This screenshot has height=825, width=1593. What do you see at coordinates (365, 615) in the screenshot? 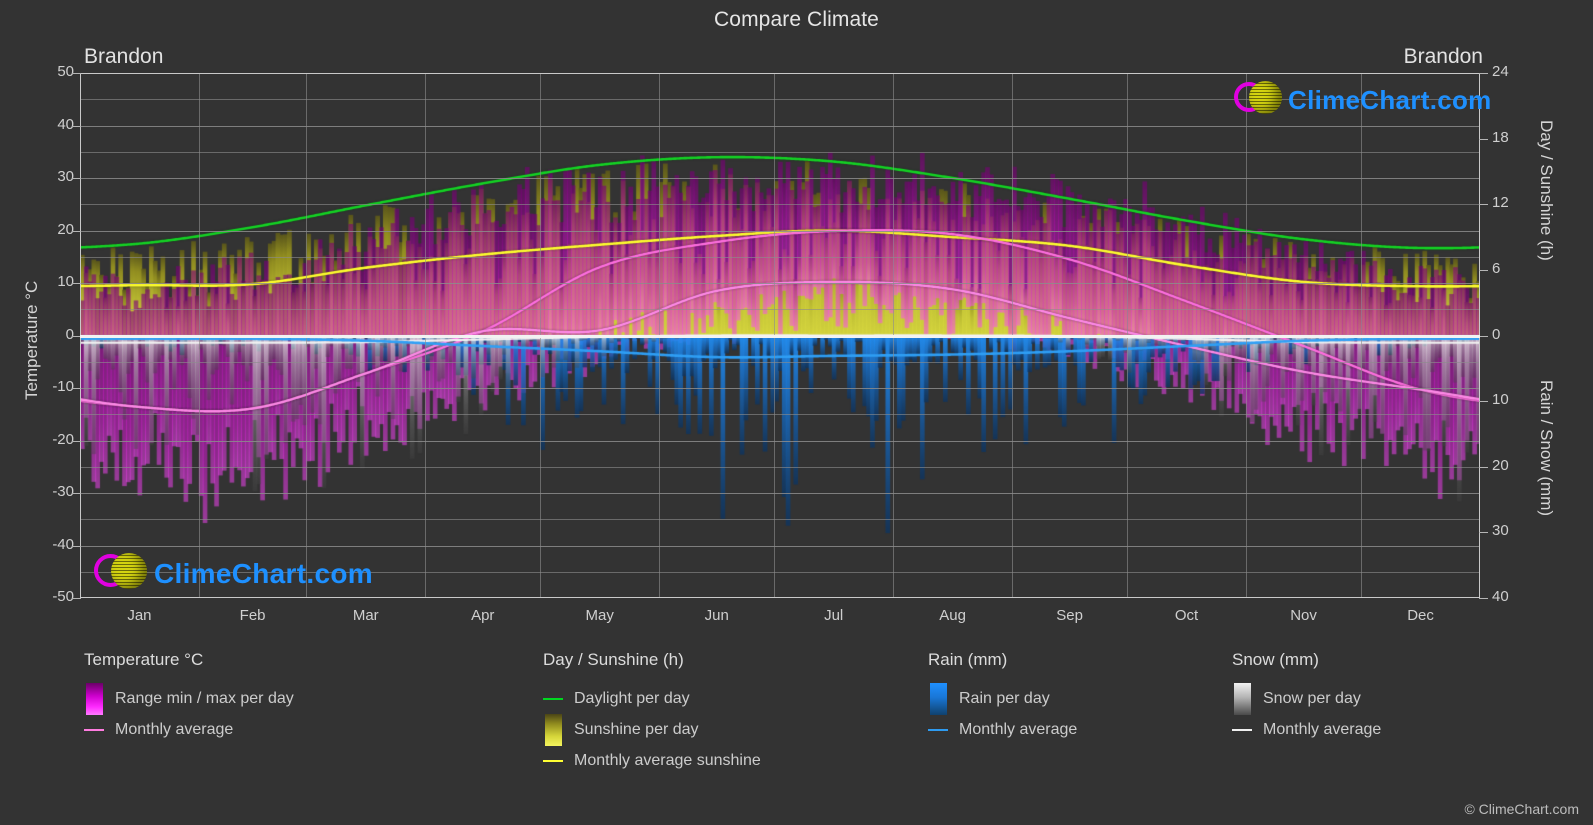
I see `month-label-mar: Mar` at bounding box center [365, 615].